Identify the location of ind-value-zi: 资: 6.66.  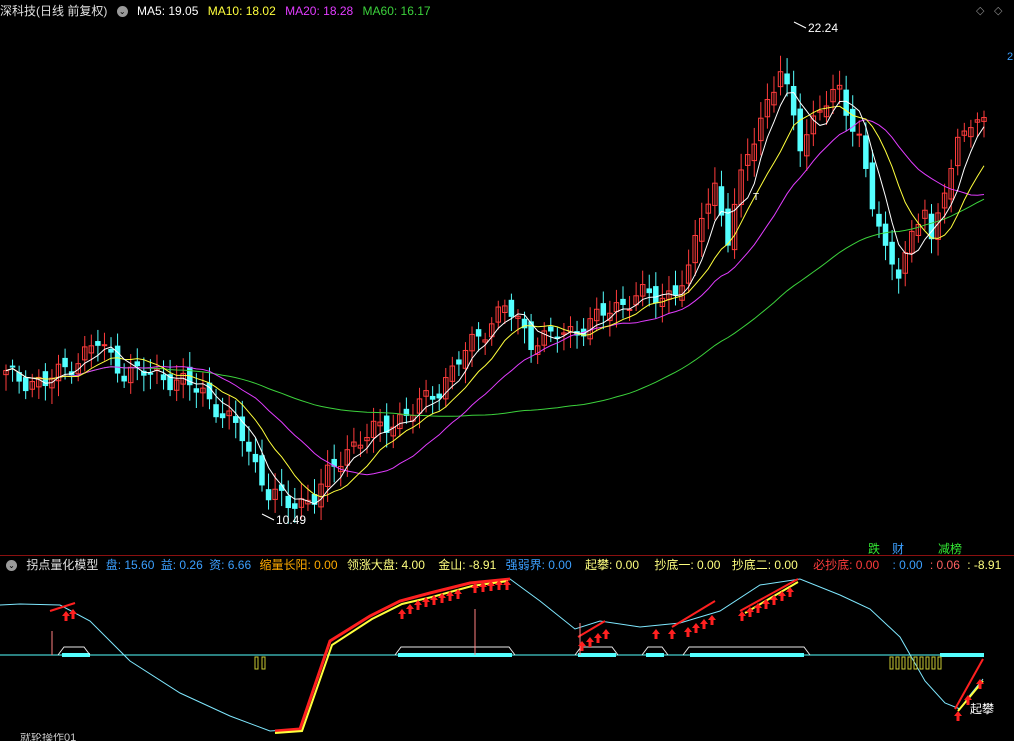
(230, 565).